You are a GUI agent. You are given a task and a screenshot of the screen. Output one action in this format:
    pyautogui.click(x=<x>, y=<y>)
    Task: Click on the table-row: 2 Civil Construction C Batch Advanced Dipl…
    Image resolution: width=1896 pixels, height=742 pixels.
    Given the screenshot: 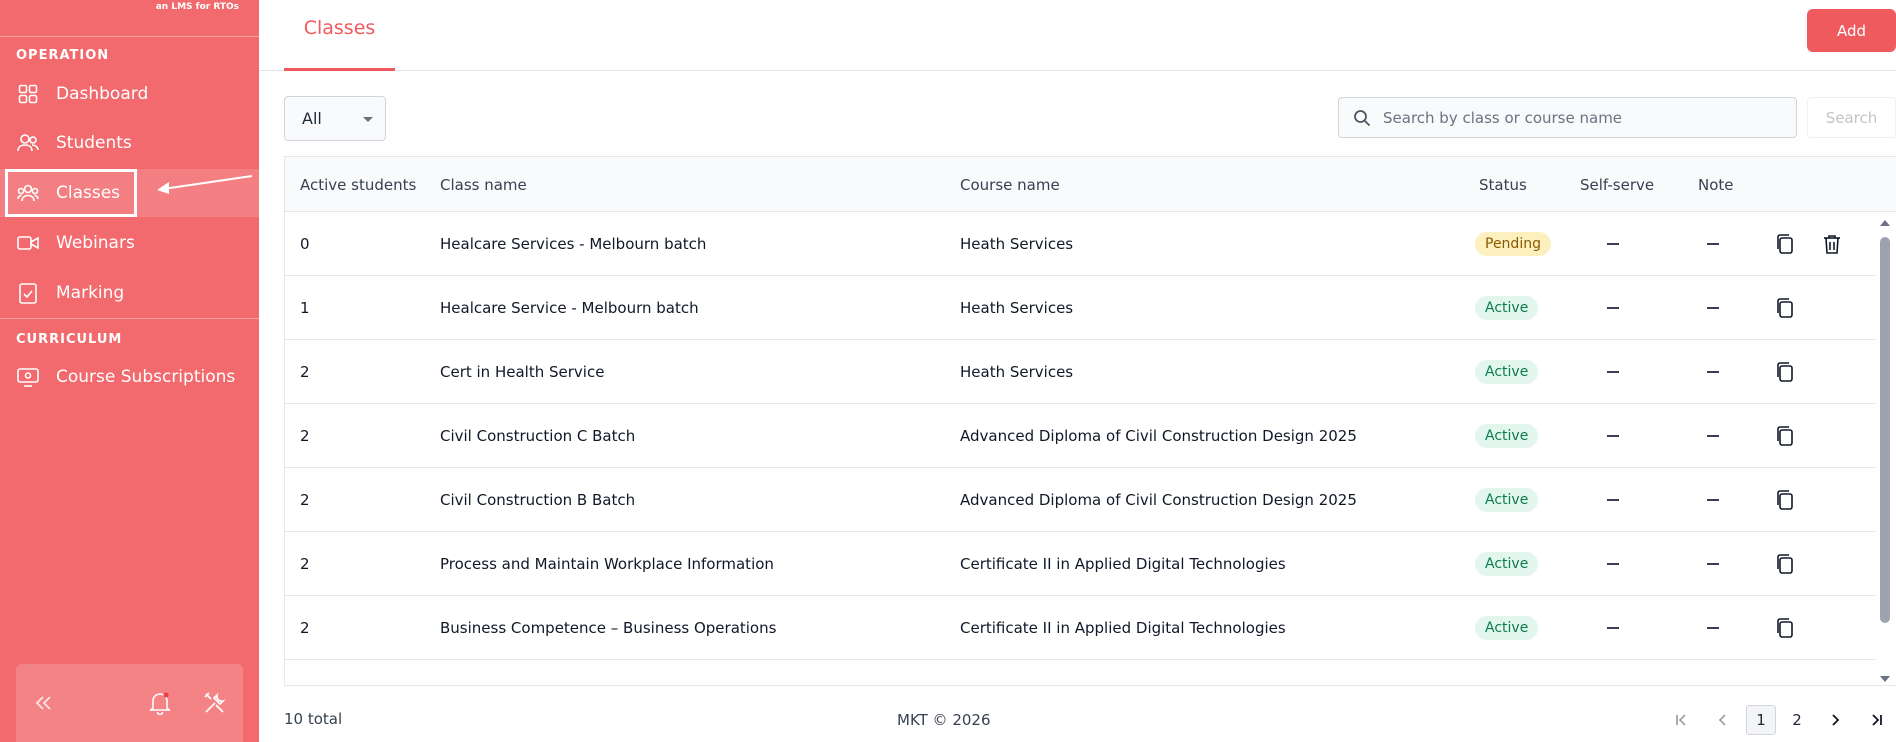 What is the action you would take?
    pyautogui.click(x=1080, y=436)
    